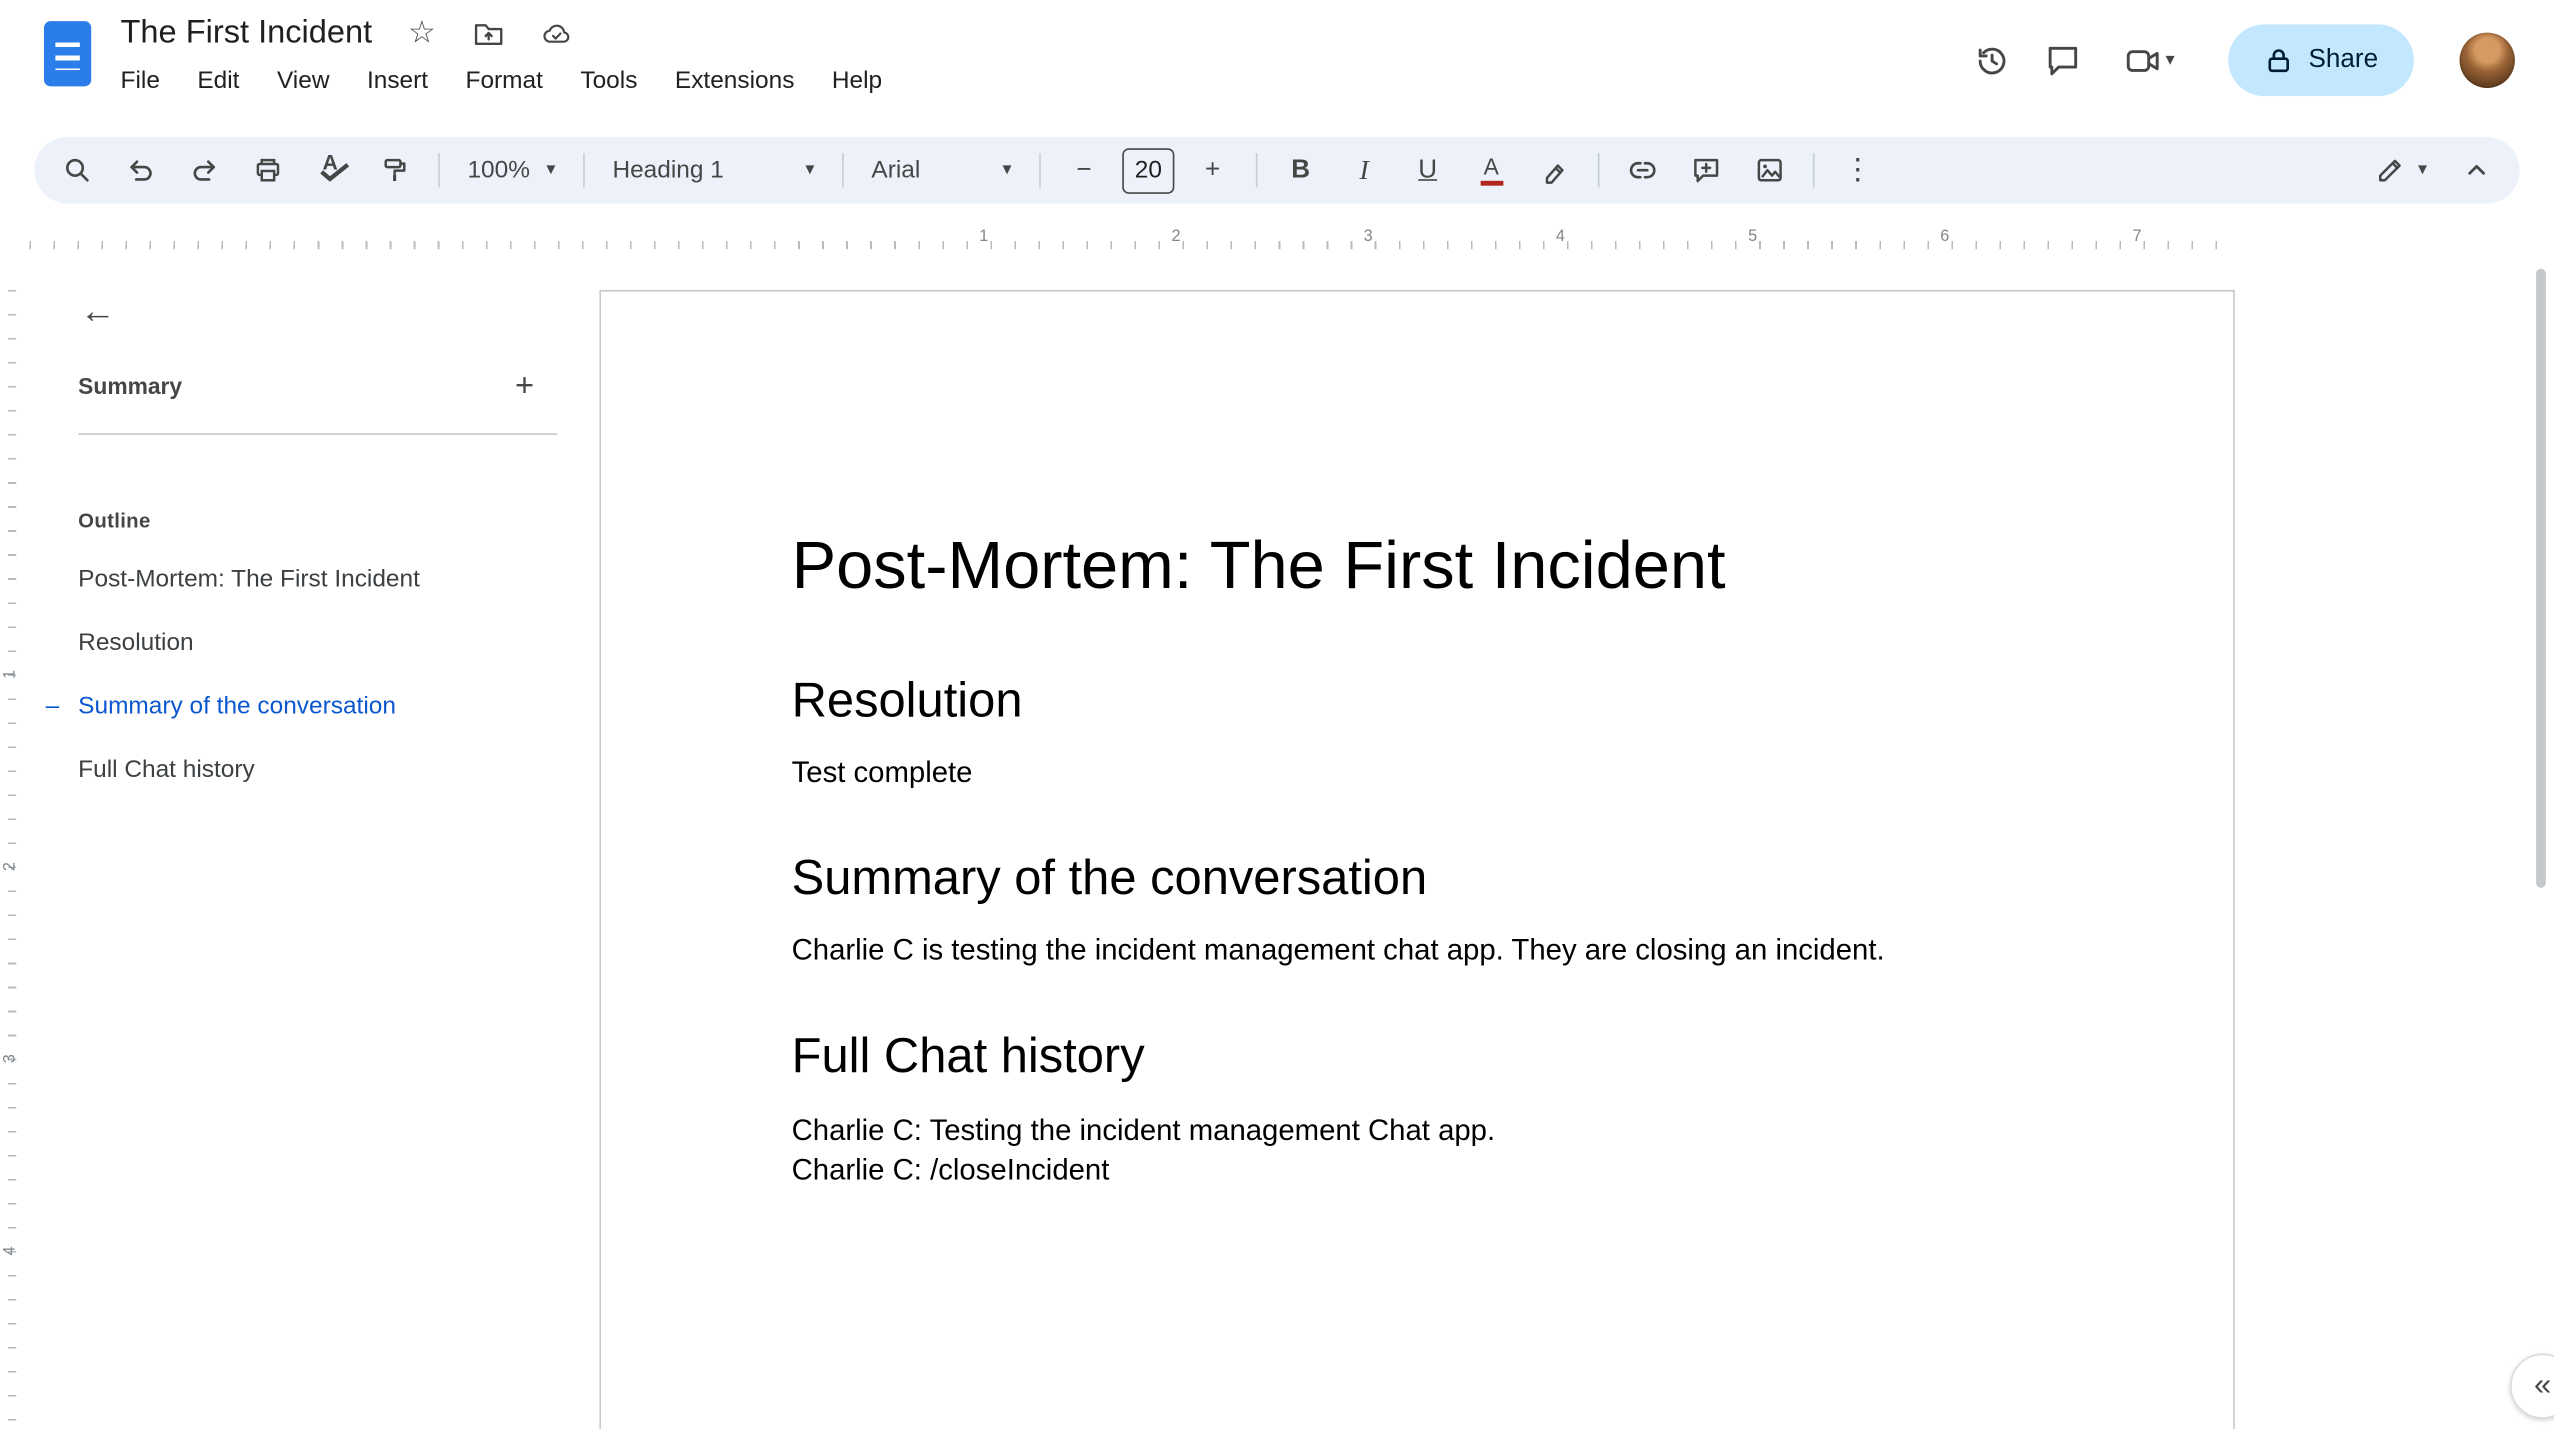 The width and height of the screenshot is (2554, 1429). I want to click on redo-icon, so click(204, 170).